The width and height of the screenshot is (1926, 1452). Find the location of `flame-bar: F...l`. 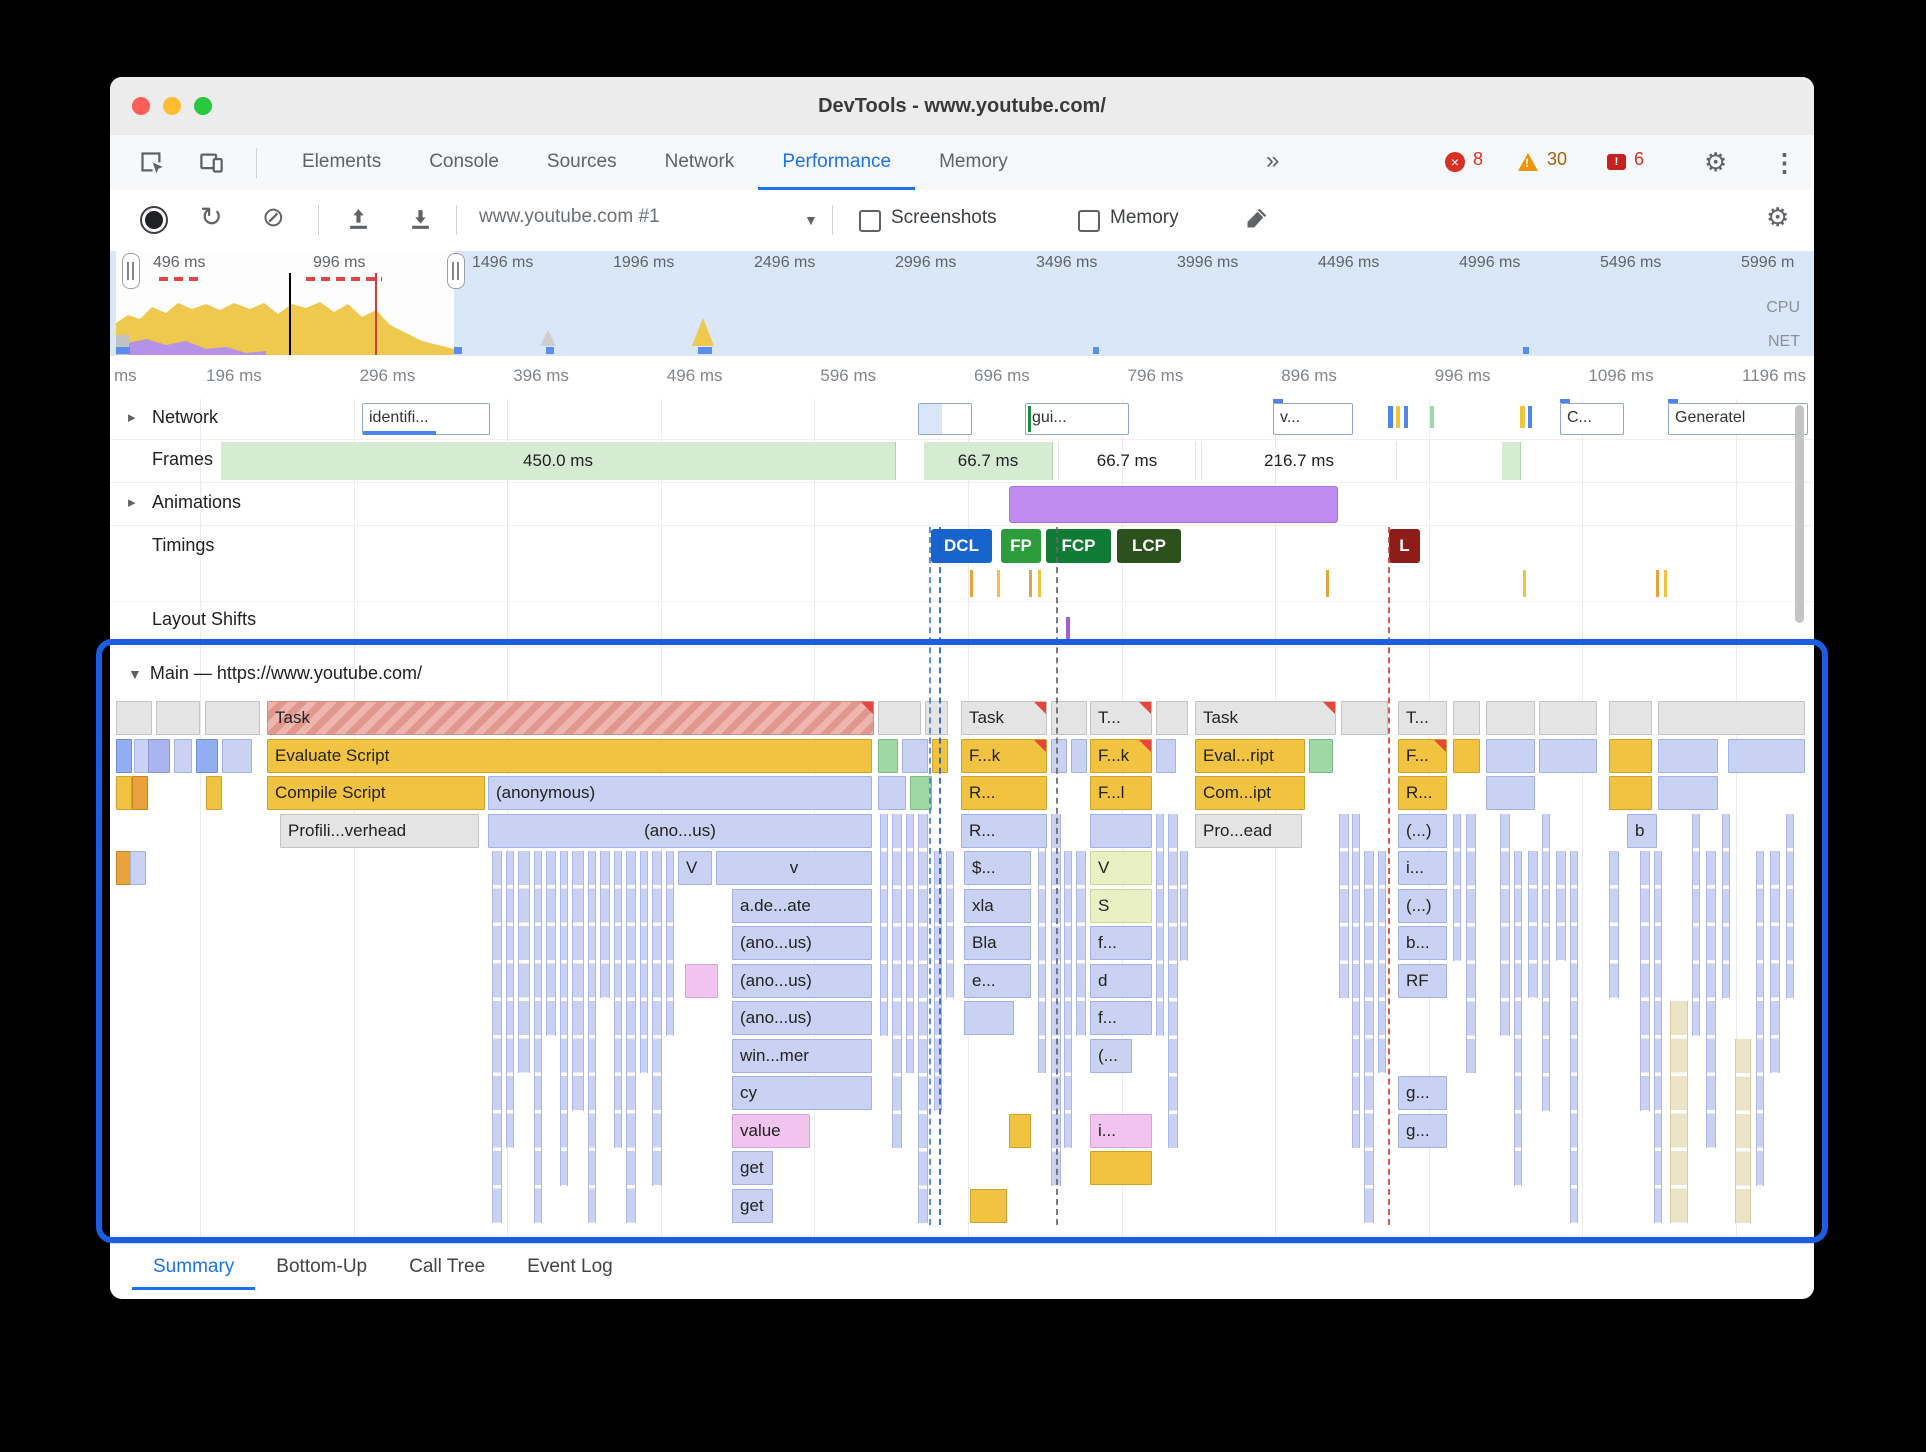

flame-bar: F...l is located at coordinates (1121, 793).